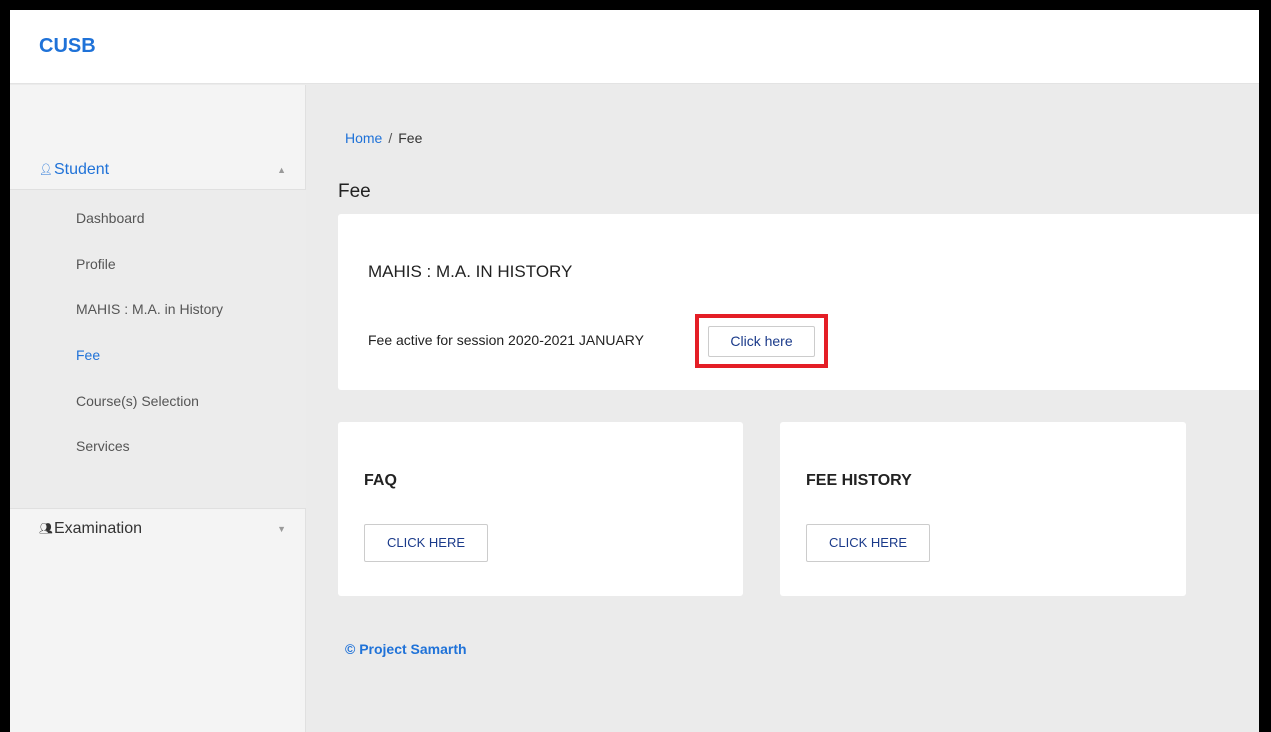  Describe the element at coordinates (158, 528) in the screenshot. I see `sidebar-menu-examination: 👥︎ Examination ▼` at that location.